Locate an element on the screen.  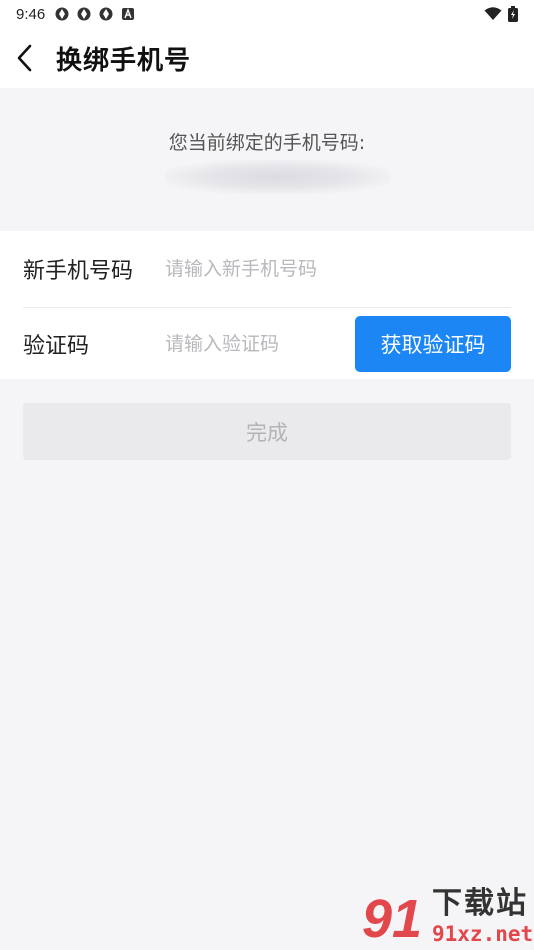
status-time: 9:46 is located at coordinates (31, 14).